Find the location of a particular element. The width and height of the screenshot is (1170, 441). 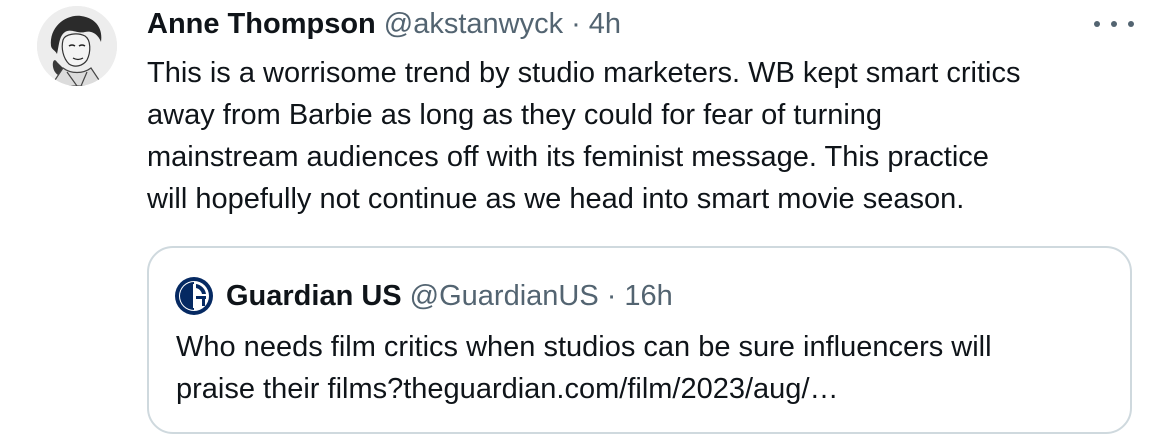

tweet-header: Anne Thompson @akstanwyck · 4h is located at coordinates (384, 24).